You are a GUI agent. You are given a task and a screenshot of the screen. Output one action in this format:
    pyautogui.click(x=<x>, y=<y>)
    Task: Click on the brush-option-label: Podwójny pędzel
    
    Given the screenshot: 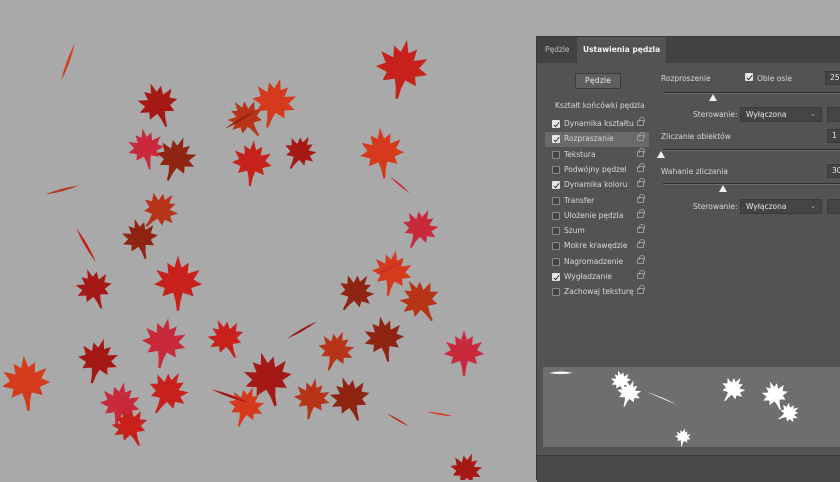 What is the action you would take?
    pyautogui.click(x=595, y=169)
    